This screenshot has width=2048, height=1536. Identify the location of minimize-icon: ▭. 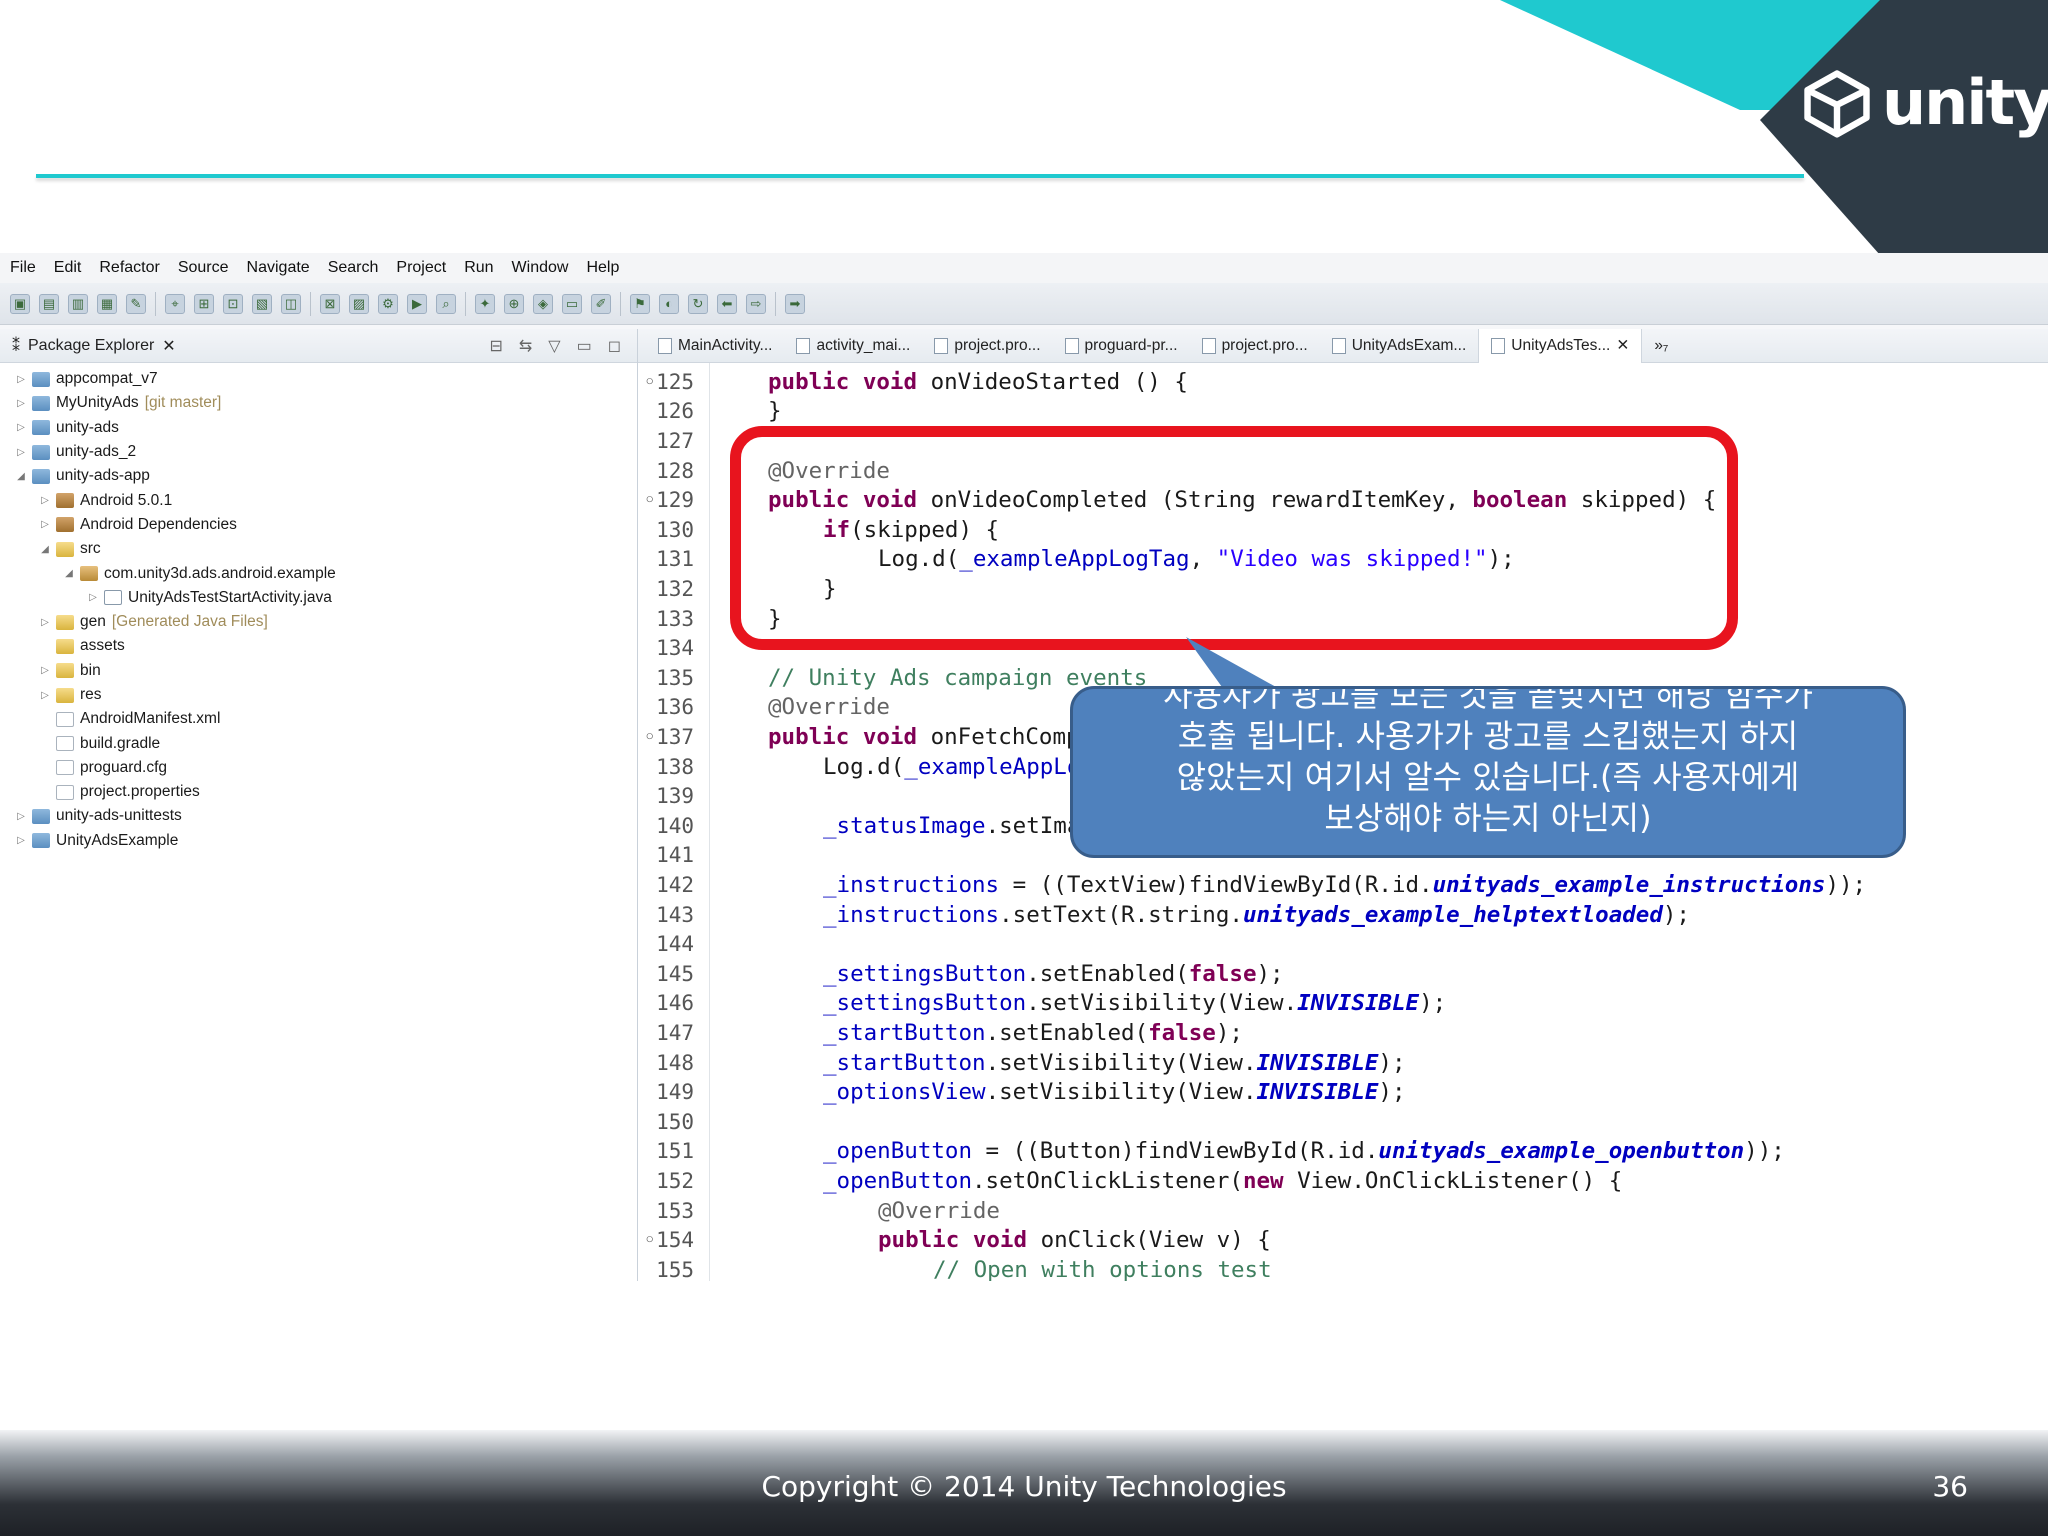
(584, 346).